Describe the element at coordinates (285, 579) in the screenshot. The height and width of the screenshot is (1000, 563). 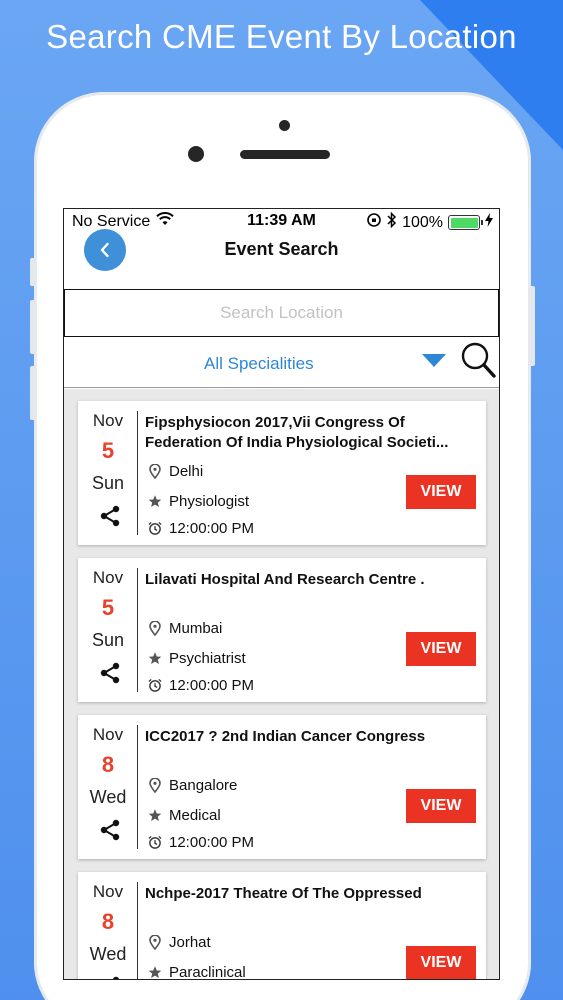
I see `event-title: Lilavati Hospital And Research Centre .` at that location.